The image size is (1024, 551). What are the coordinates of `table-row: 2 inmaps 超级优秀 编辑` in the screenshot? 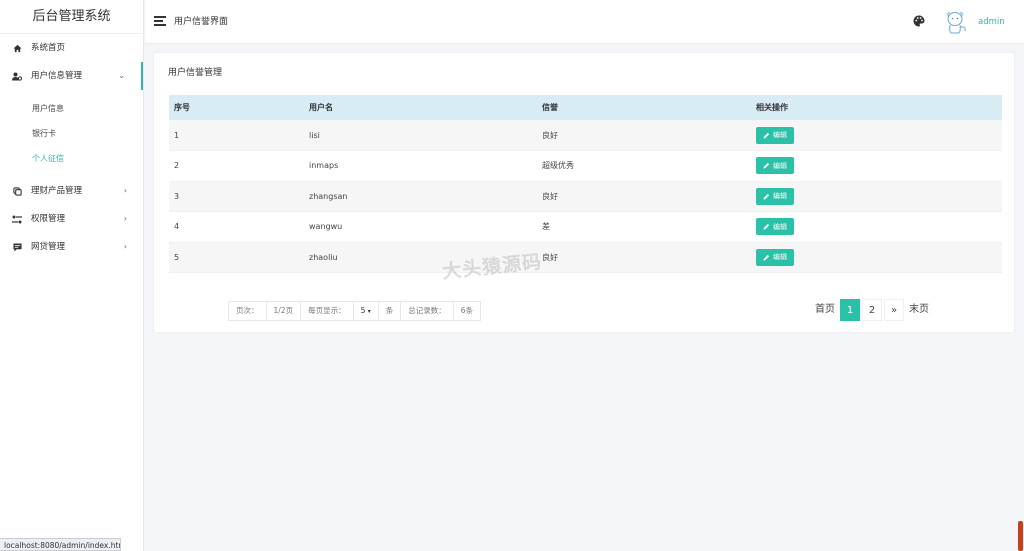 It's located at (585, 166).